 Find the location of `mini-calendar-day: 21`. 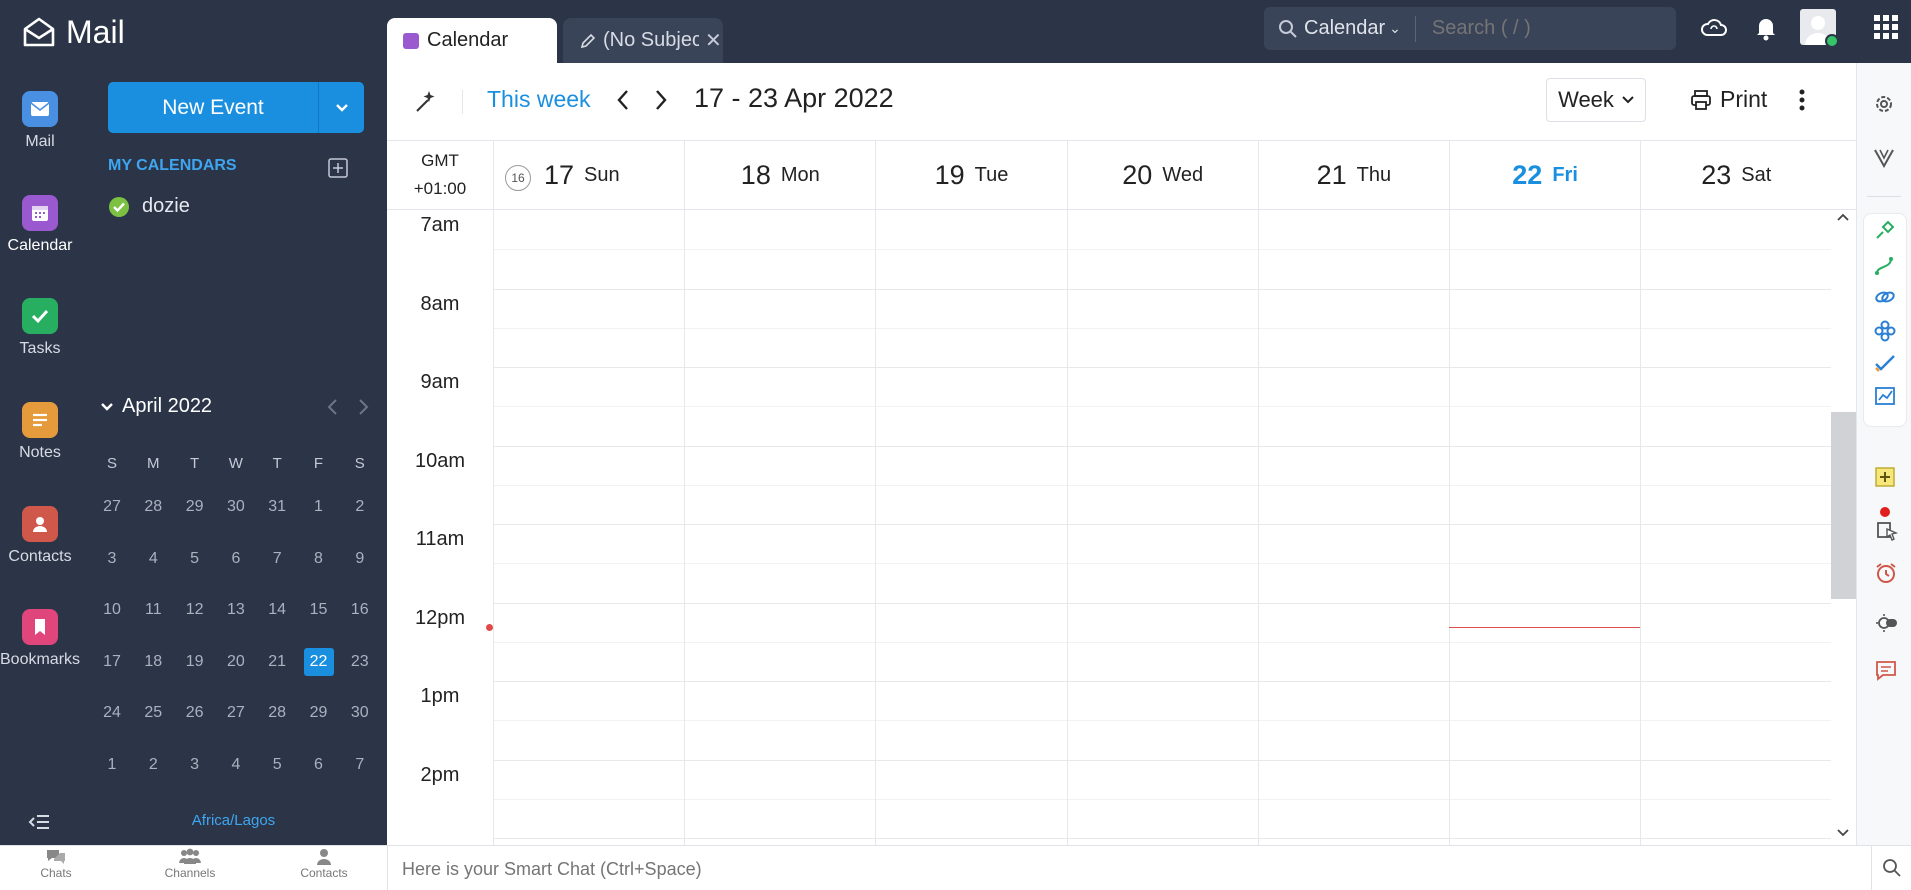

mini-calendar-day: 21 is located at coordinates (277, 662).